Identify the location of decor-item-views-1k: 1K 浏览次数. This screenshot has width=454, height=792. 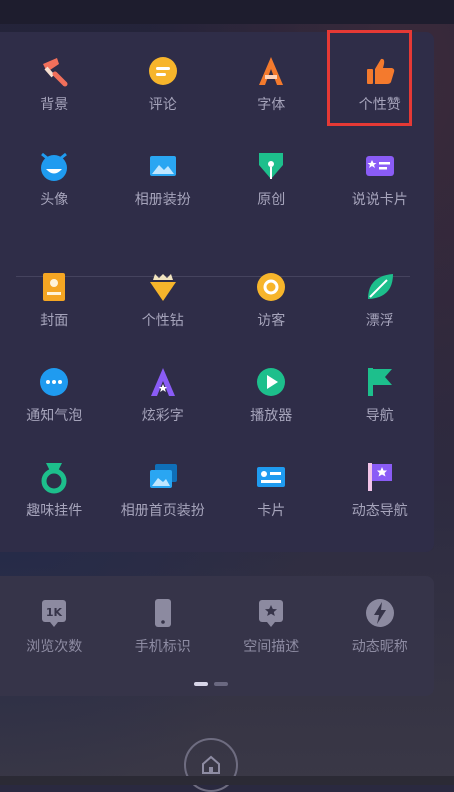
(54, 626).